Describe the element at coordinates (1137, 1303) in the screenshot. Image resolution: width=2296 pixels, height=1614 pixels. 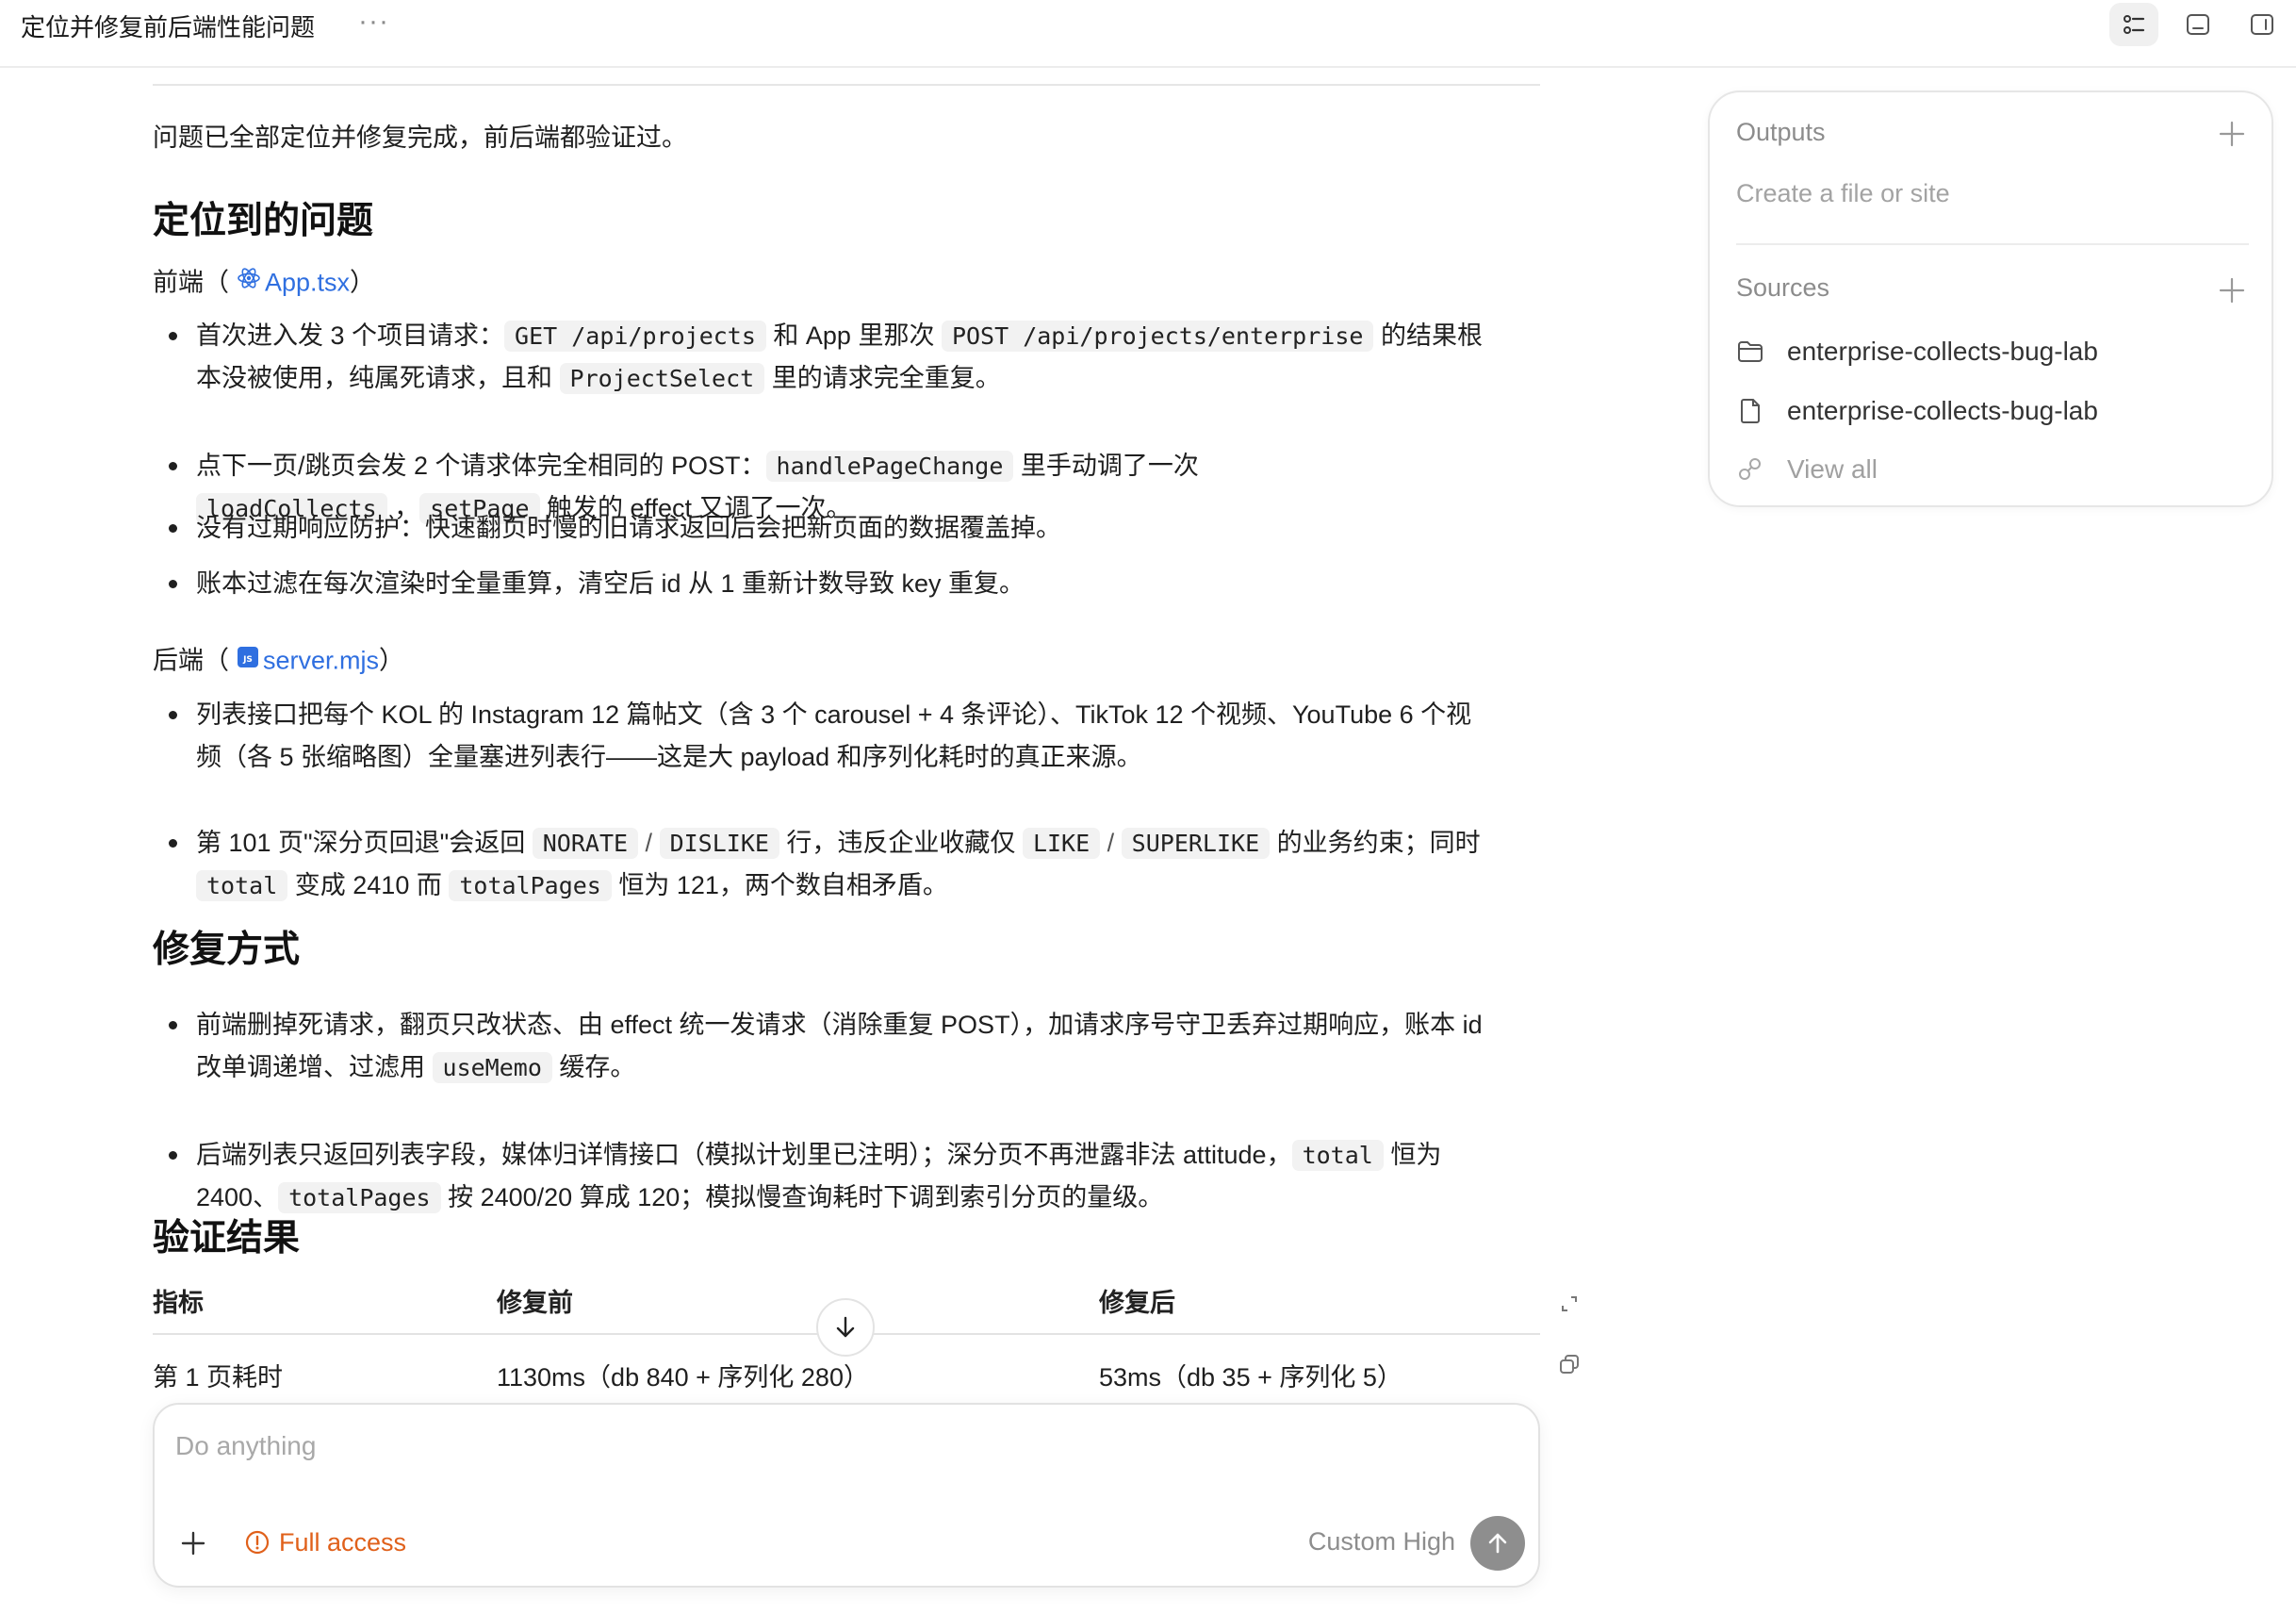
I see `table-header-after: 修复后` at that location.